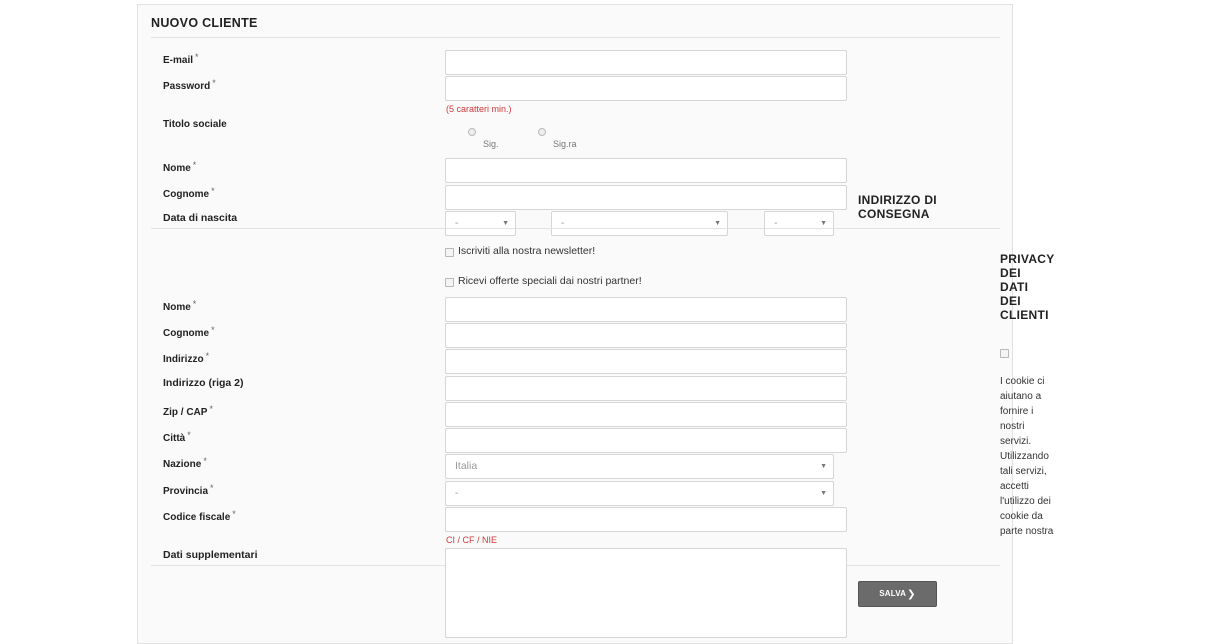 The width and height of the screenshot is (1223, 644). I want to click on privacy-title: PRIVACY DEI DATI DEI CLIENTI, so click(1027, 287).